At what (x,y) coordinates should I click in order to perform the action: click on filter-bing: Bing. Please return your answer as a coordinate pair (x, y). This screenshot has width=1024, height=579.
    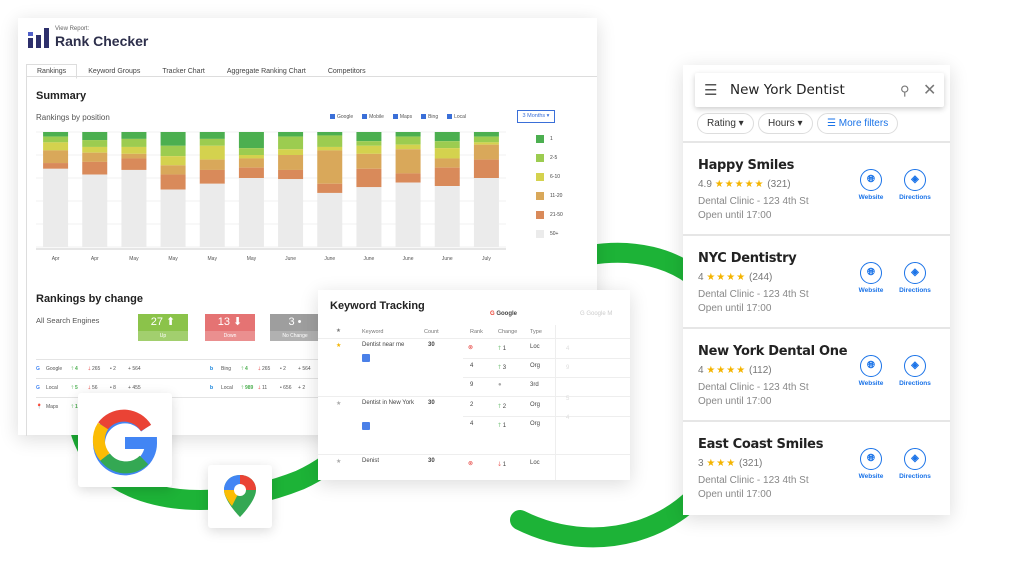
    Looking at the image, I should click on (429, 117).